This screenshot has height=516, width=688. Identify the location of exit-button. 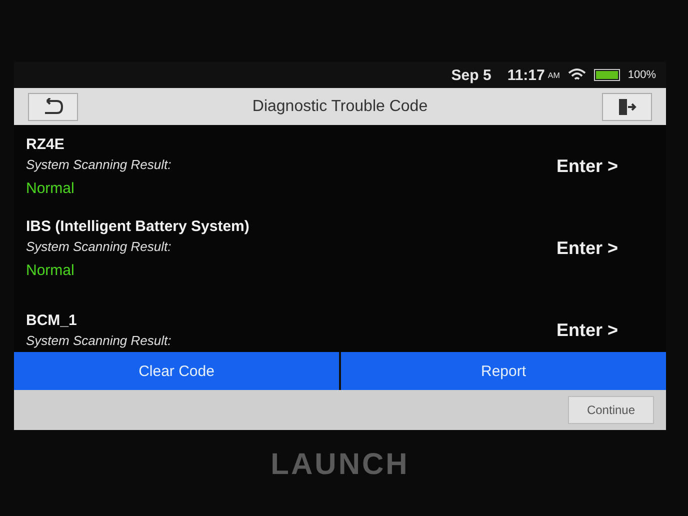
(627, 106).